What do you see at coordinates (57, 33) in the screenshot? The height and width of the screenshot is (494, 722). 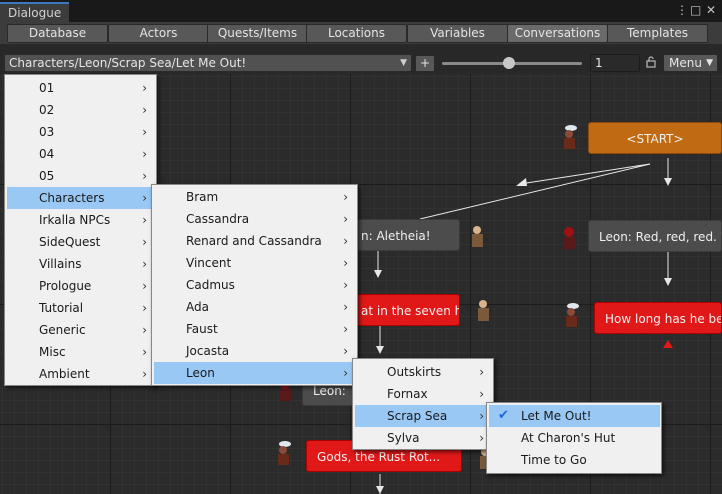 I see `tab-database: Database` at bounding box center [57, 33].